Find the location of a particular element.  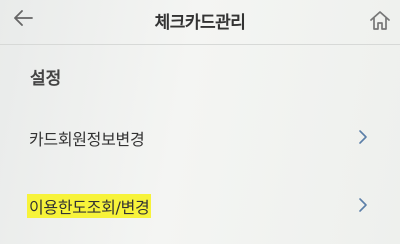

page-title: 체크카드관리 is located at coordinates (200, 23).